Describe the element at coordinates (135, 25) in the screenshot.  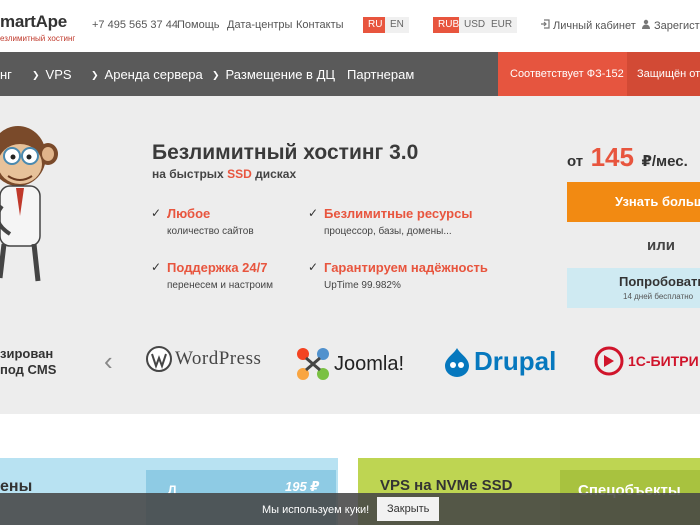
I see `phone-number: +7 495 565 37 44` at that location.